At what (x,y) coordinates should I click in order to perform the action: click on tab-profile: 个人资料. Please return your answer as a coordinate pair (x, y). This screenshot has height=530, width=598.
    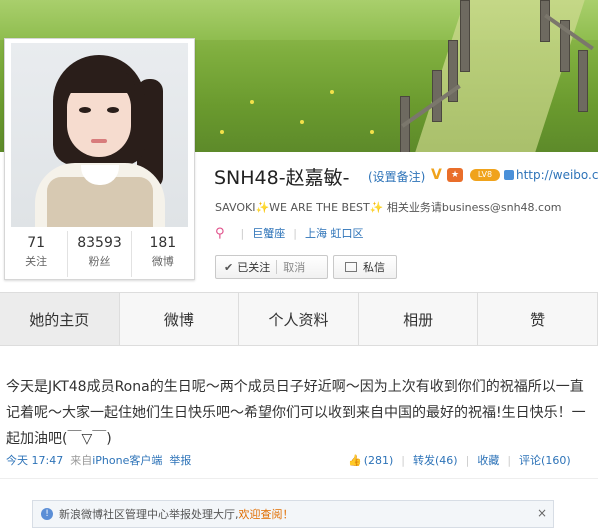
    Looking at the image, I should click on (299, 319).